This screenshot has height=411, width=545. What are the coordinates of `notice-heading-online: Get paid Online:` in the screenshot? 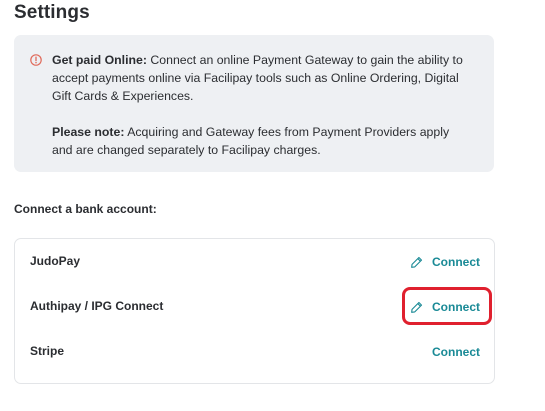 It's located at (99, 60).